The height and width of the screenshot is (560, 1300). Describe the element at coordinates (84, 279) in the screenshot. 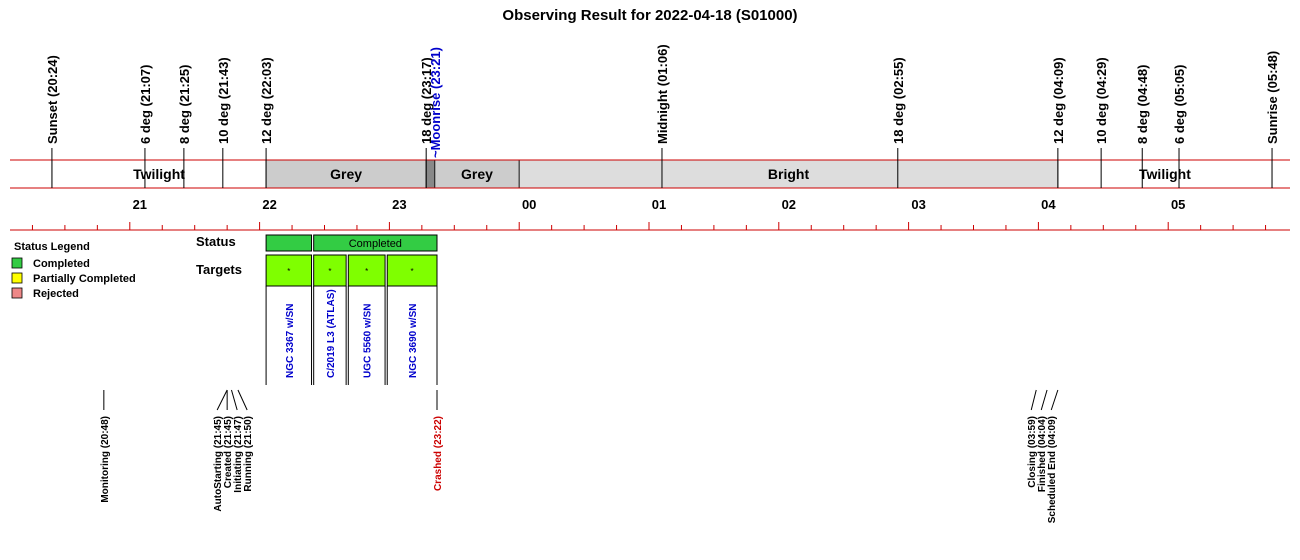

I see `legend-item-label: Partially Completed` at that location.